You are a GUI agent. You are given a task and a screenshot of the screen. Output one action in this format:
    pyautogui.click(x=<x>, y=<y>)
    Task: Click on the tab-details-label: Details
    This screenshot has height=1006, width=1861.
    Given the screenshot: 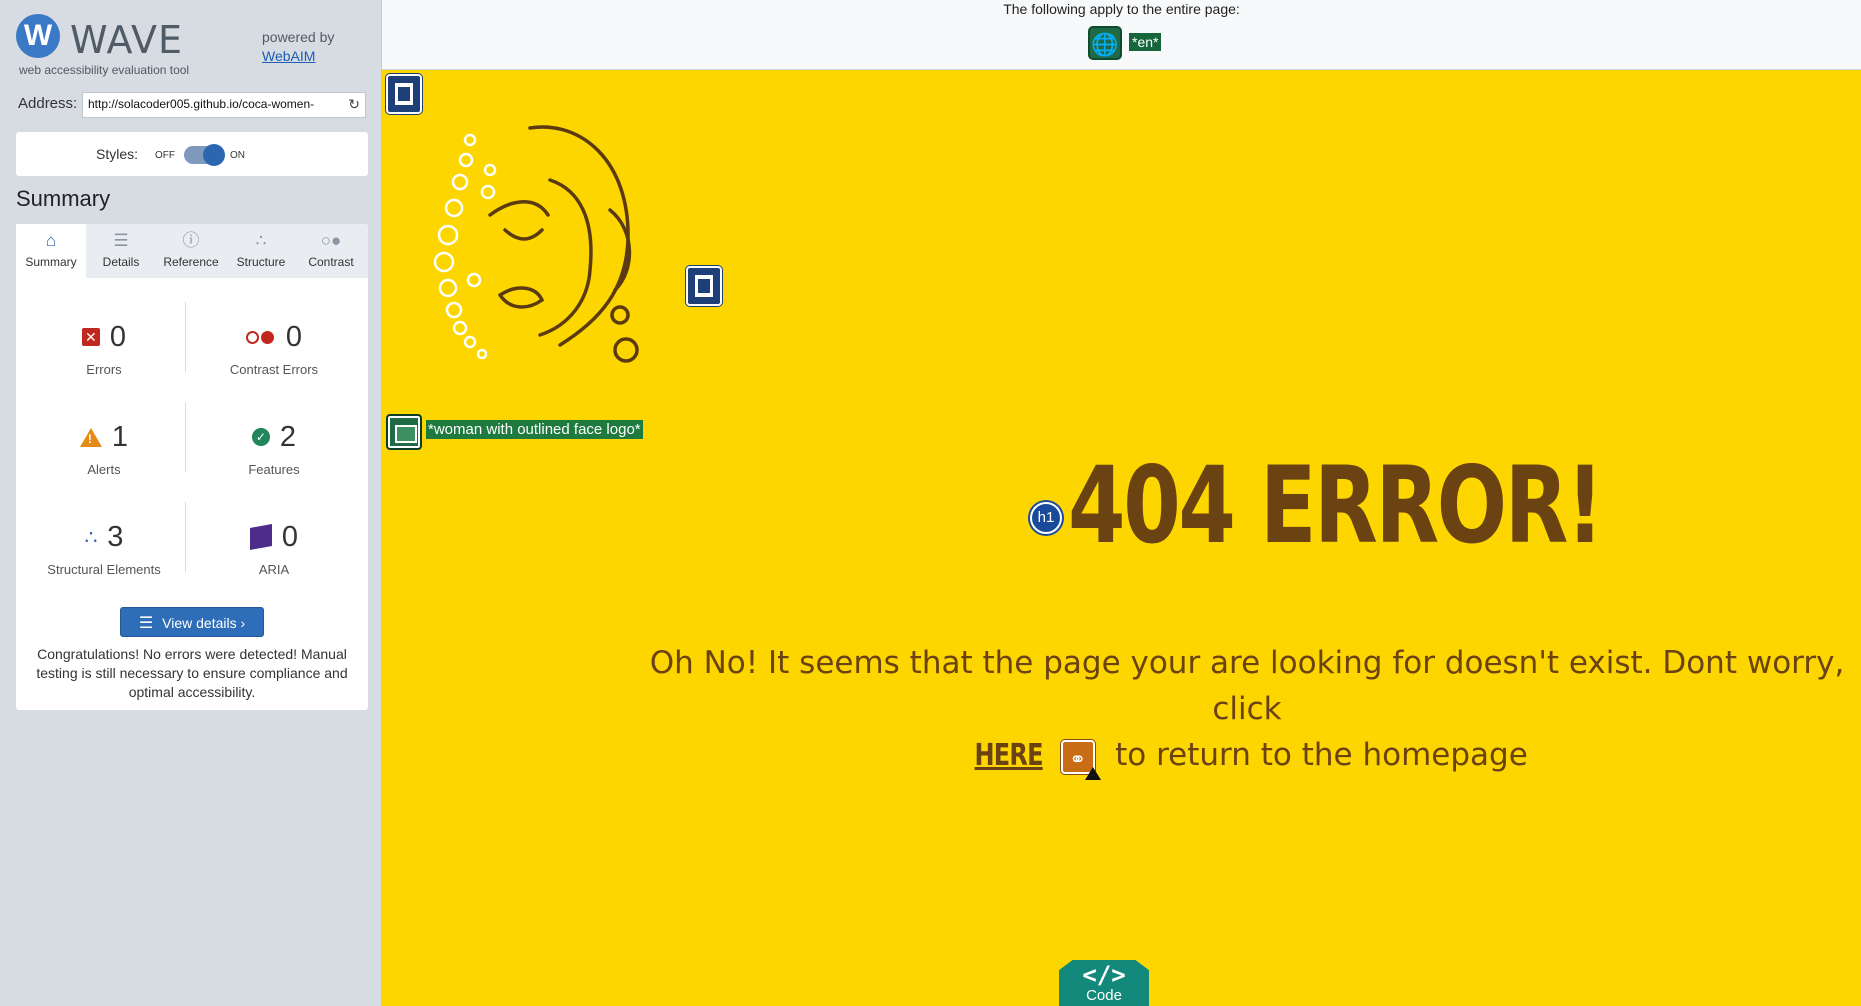 What is the action you would take?
    pyautogui.click(x=121, y=262)
    